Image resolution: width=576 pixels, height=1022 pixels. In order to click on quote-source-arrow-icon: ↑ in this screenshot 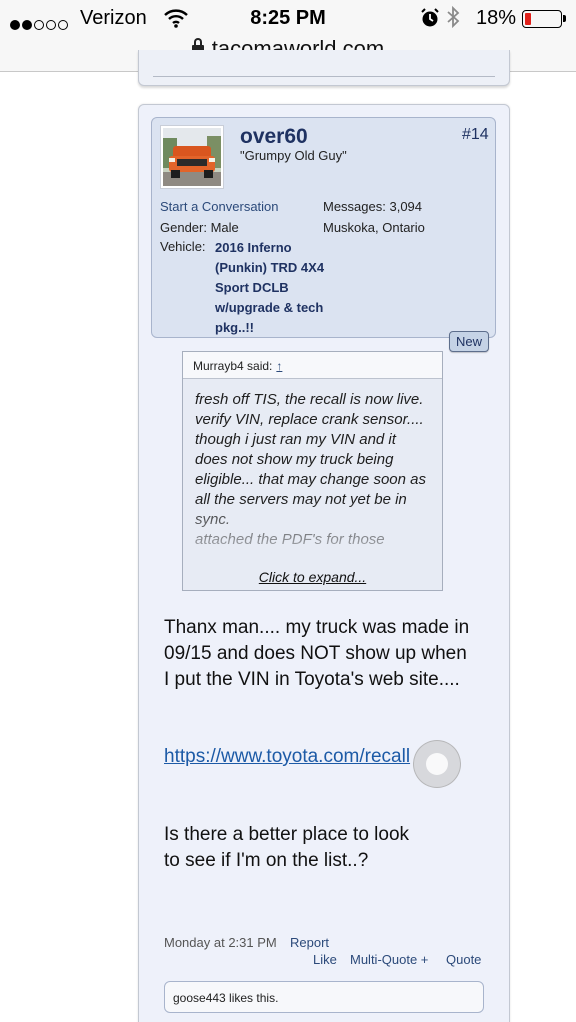, I will do `click(279, 366)`.